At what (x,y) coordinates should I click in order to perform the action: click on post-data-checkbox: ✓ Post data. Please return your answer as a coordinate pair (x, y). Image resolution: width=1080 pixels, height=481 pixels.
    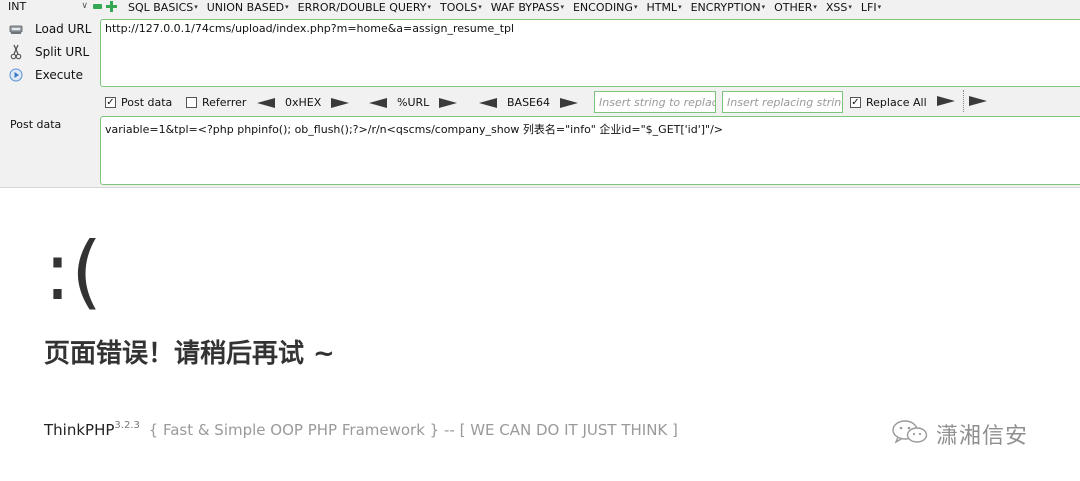
    Looking at the image, I should click on (138, 102).